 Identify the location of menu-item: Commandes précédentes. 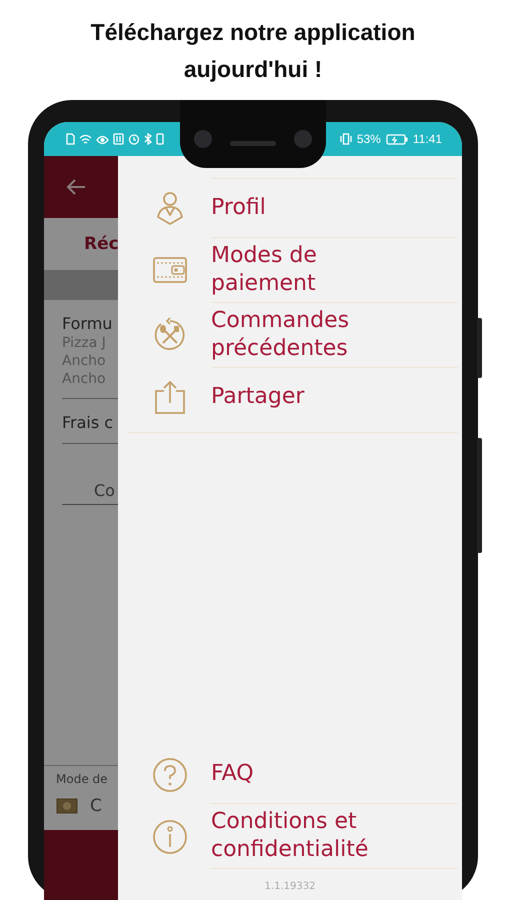
(293, 334).